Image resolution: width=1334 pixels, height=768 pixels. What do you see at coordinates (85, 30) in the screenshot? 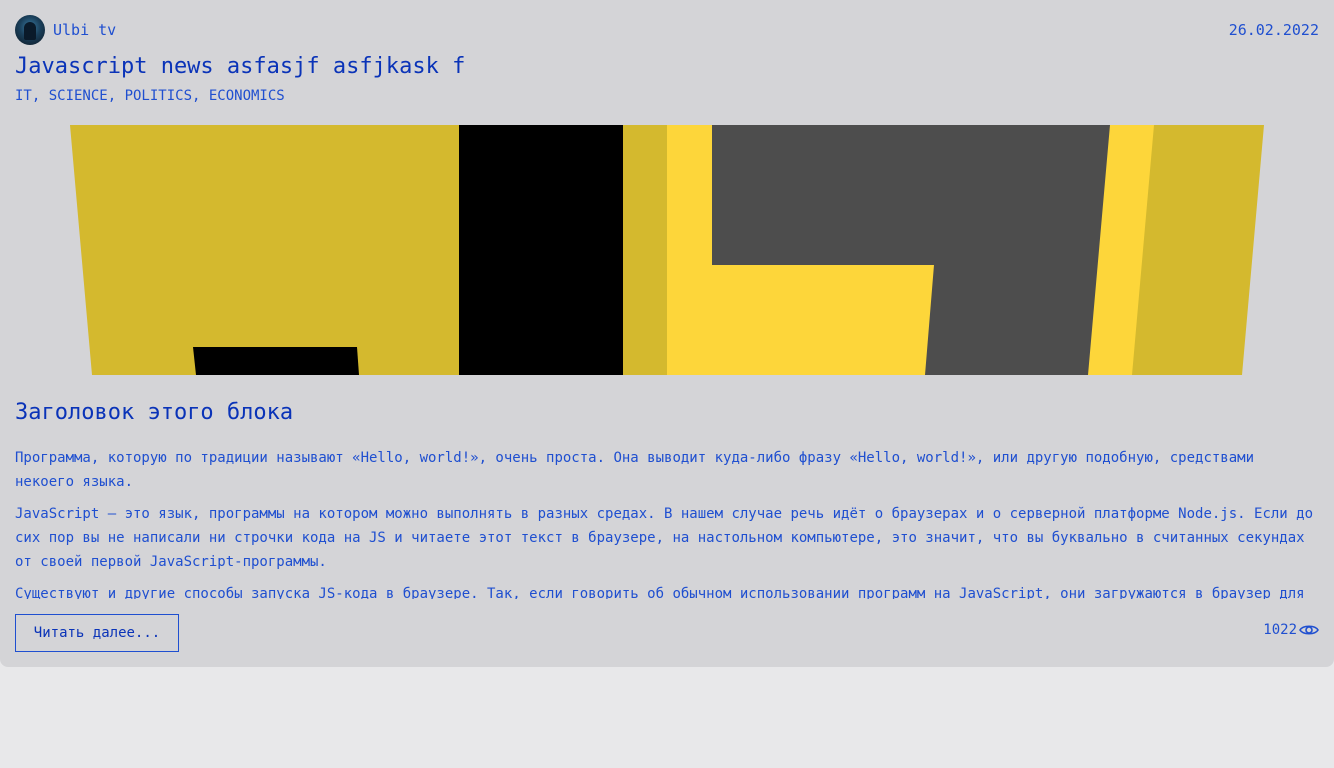
I see `author-name: Ulbi tv` at bounding box center [85, 30].